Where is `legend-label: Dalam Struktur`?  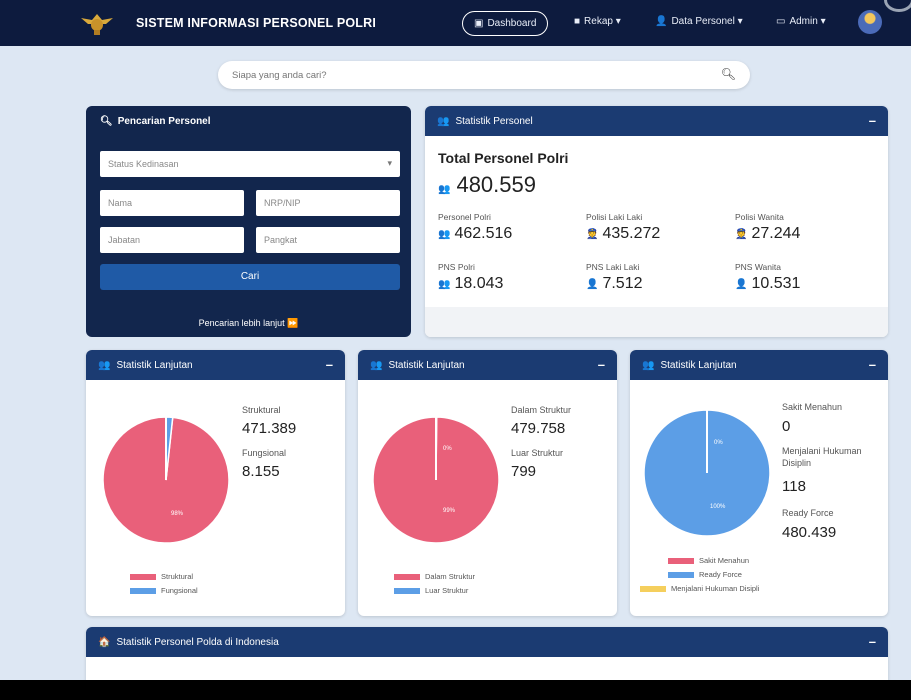 legend-label: Dalam Struktur is located at coordinates (450, 576).